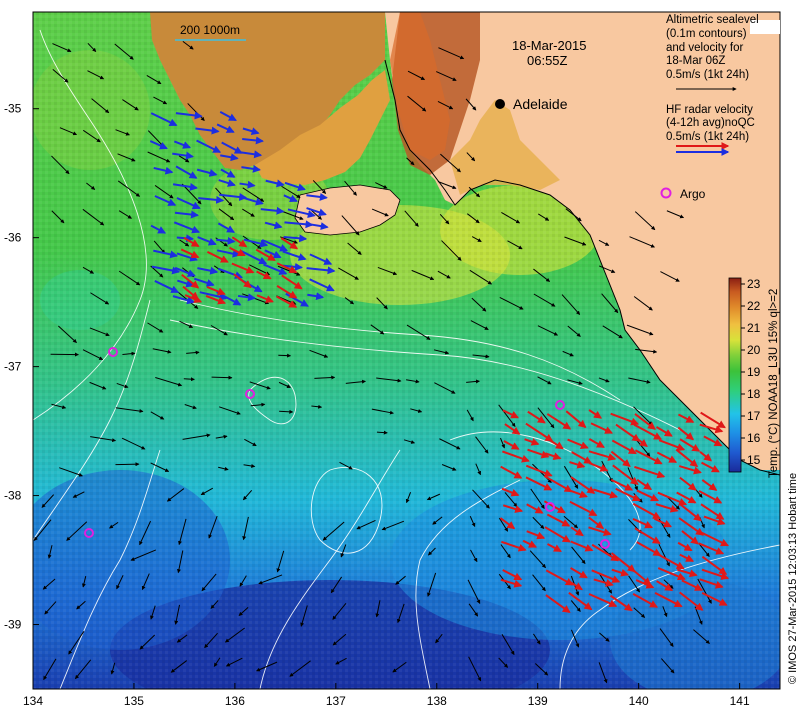 This screenshot has width=800, height=720. What do you see at coordinates (13, 109) in the screenshot?
I see `y-tick-label: -35` at bounding box center [13, 109].